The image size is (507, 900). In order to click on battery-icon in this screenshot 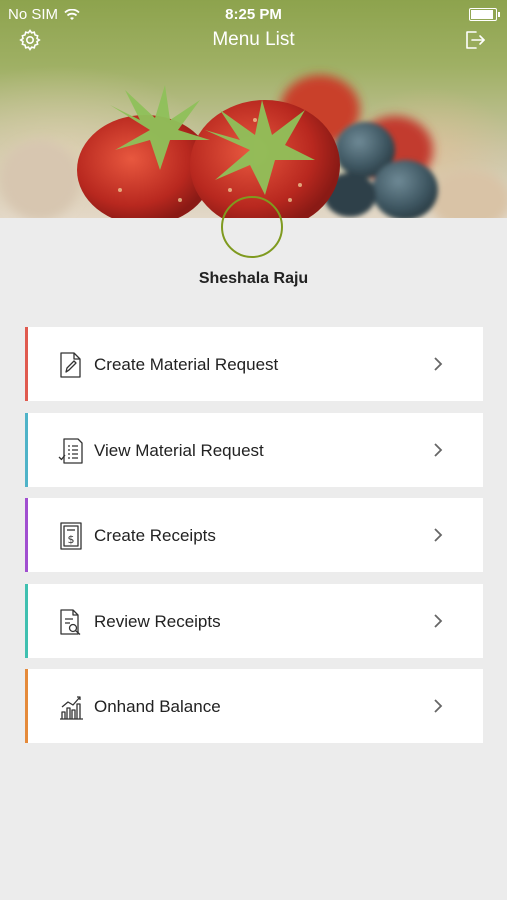, I will do `click(484, 14)`.